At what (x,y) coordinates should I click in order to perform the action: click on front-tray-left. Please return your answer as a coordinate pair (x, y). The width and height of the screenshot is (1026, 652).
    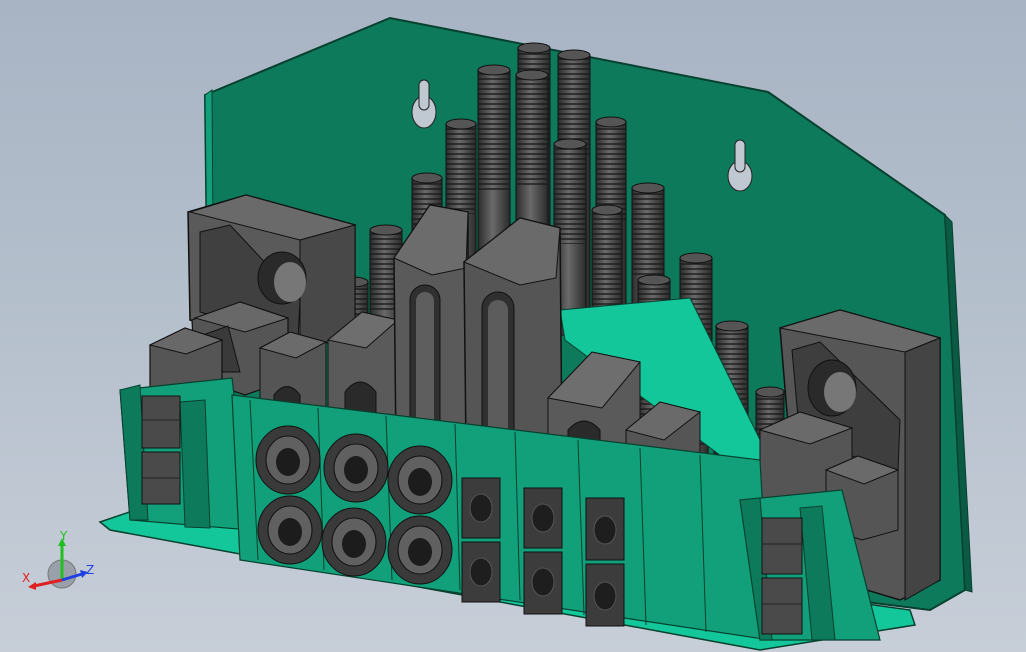
    Looking at the image, I should click on (185, 454).